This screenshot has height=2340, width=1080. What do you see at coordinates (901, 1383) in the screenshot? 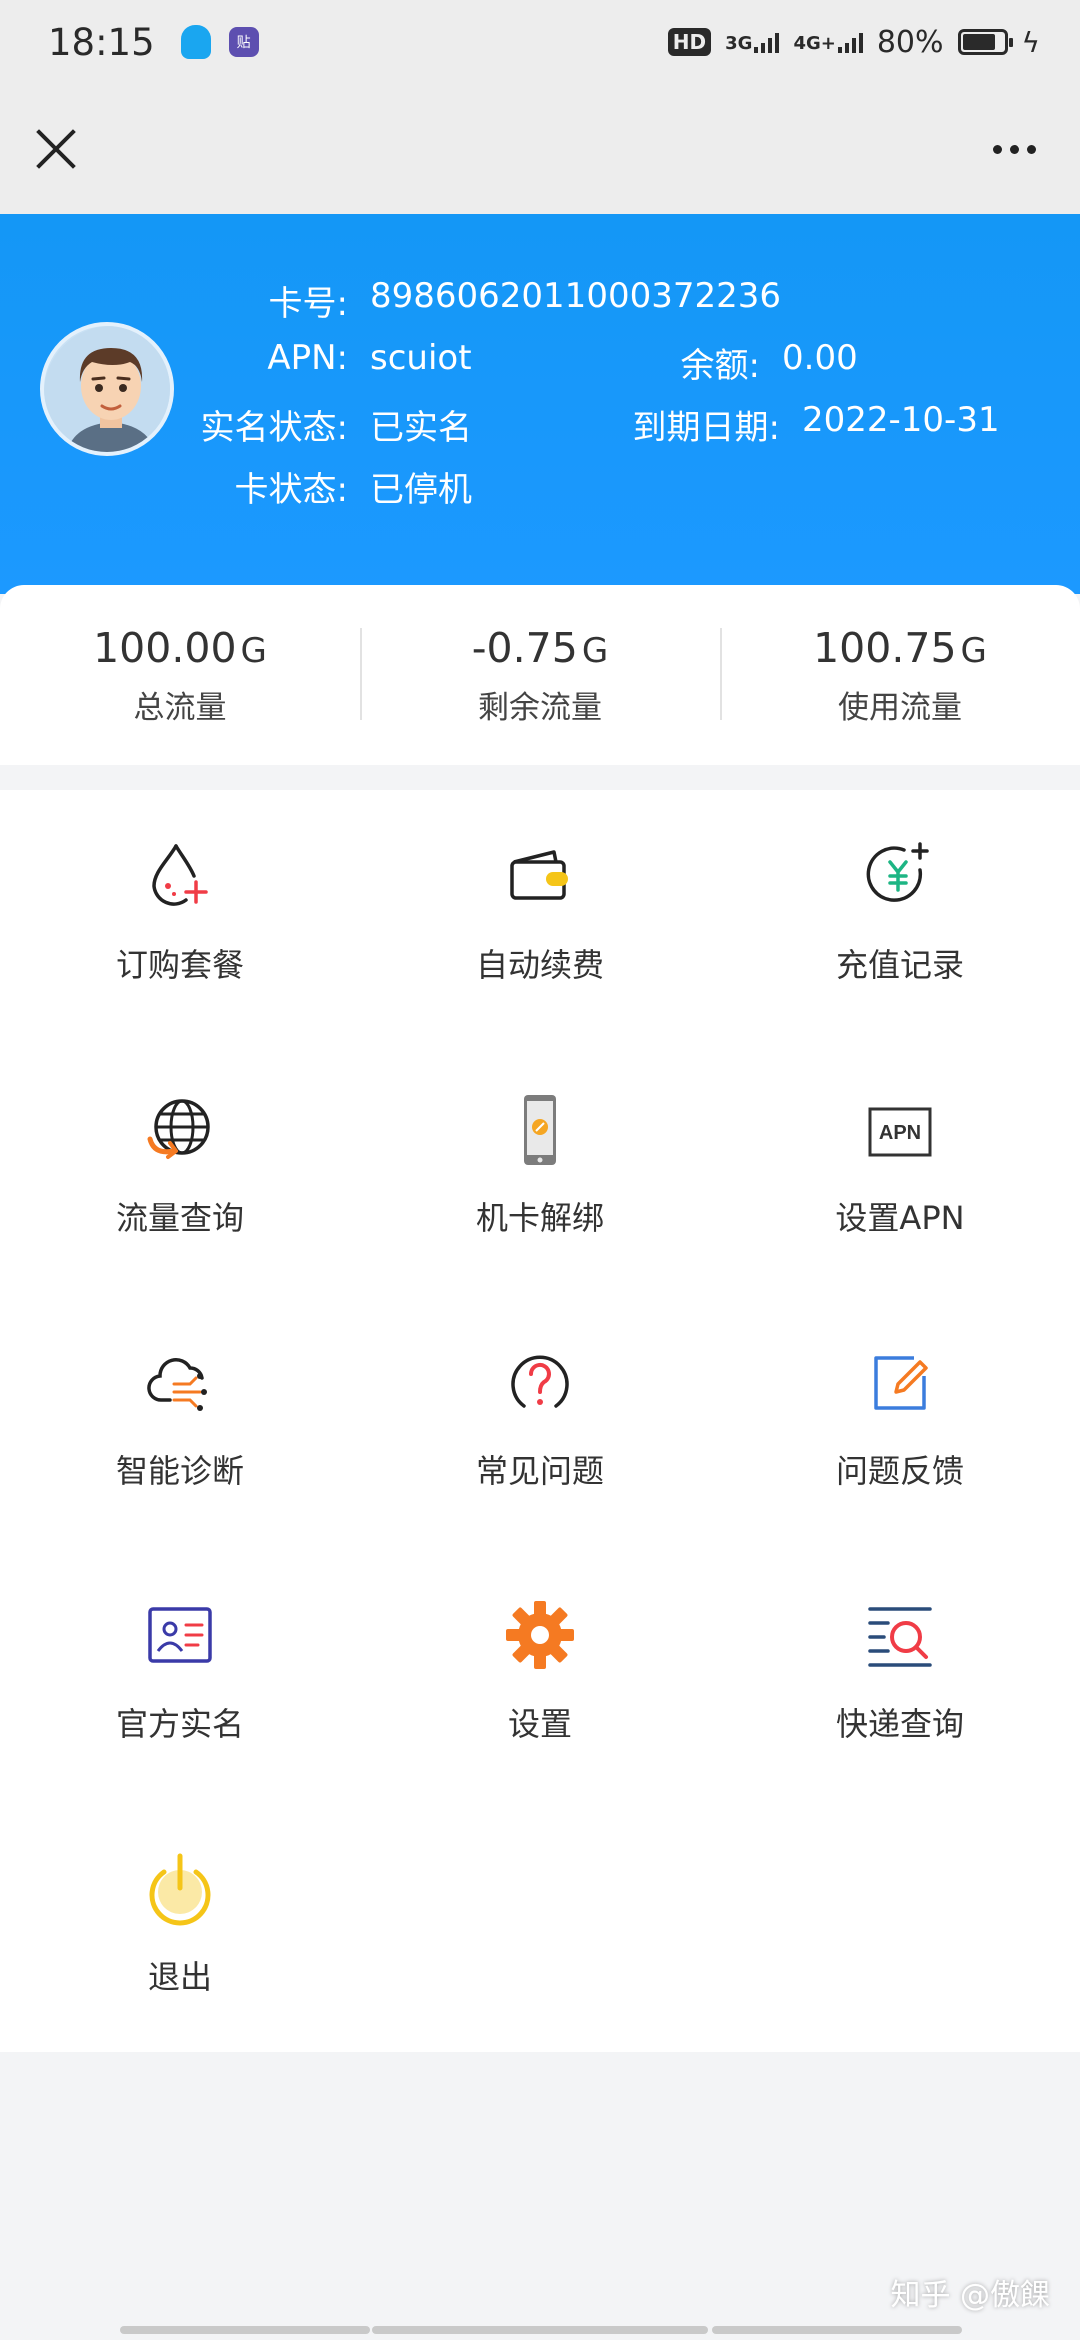
I see `edit-icon` at bounding box center [901, 1383].